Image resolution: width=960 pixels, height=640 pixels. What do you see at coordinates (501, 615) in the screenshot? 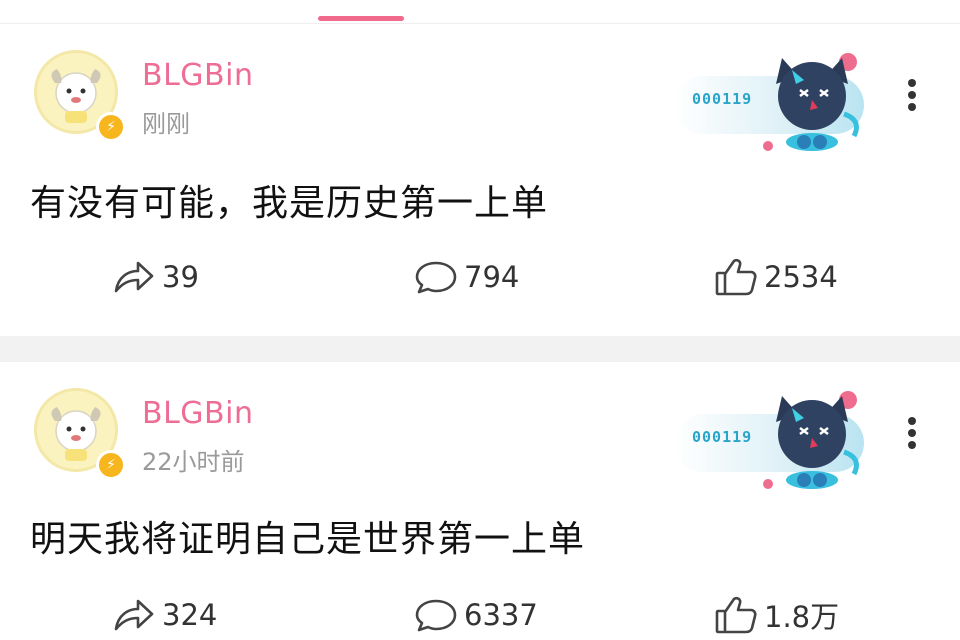
I see `comment-count: 6337` at bounding box center [501, 615].